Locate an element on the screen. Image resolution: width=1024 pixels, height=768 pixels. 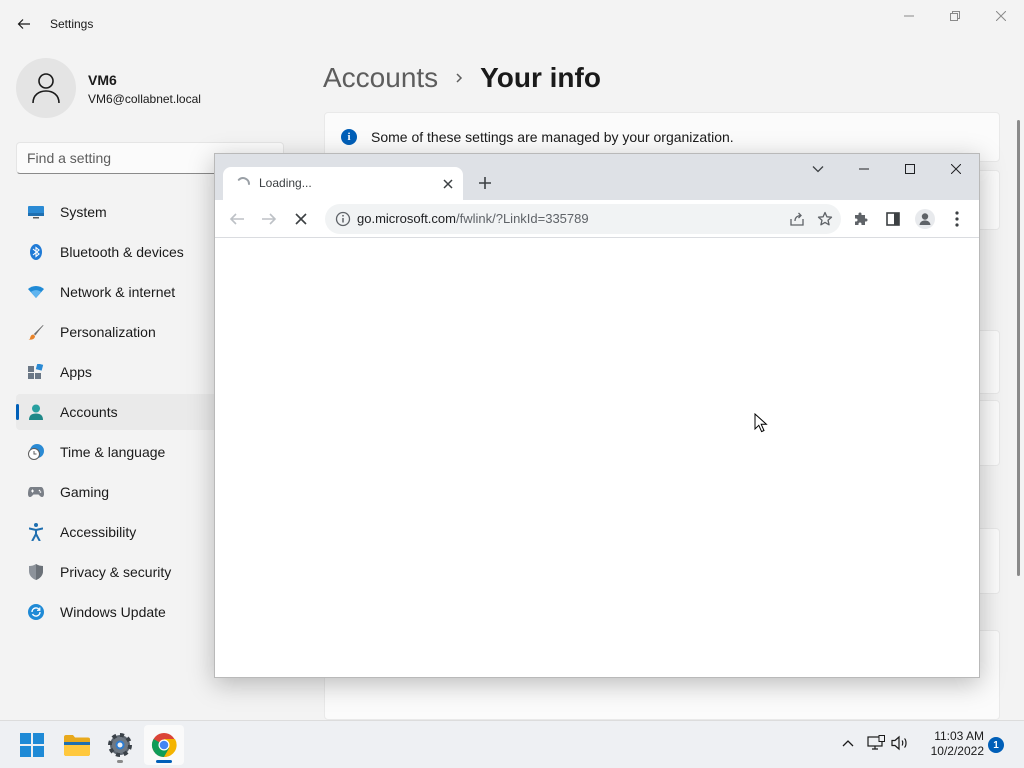
volume-tray-button is located at coordinates (900, 743).